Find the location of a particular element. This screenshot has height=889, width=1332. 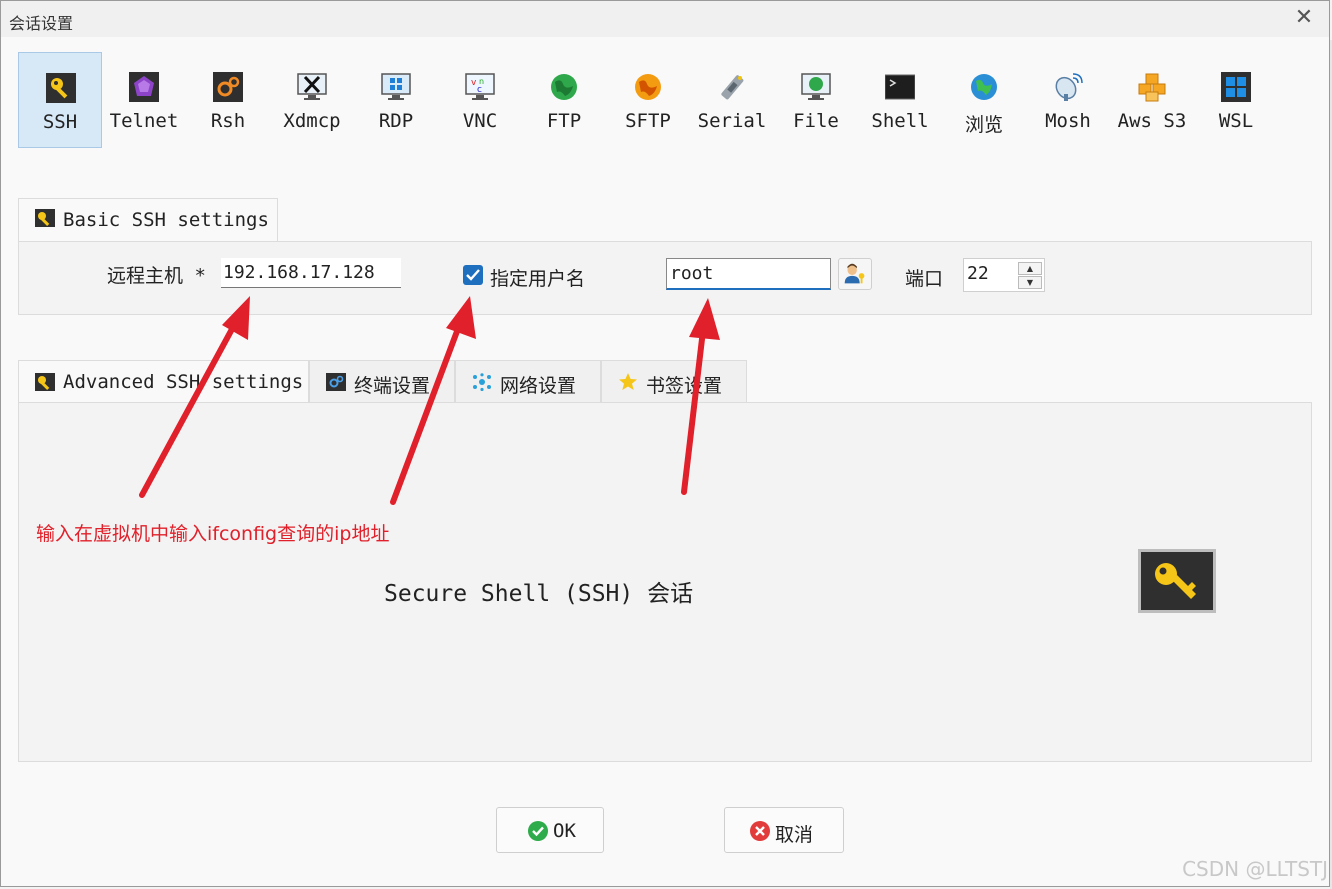

vnc-icon: v n c is located at coordinates (480, 86).